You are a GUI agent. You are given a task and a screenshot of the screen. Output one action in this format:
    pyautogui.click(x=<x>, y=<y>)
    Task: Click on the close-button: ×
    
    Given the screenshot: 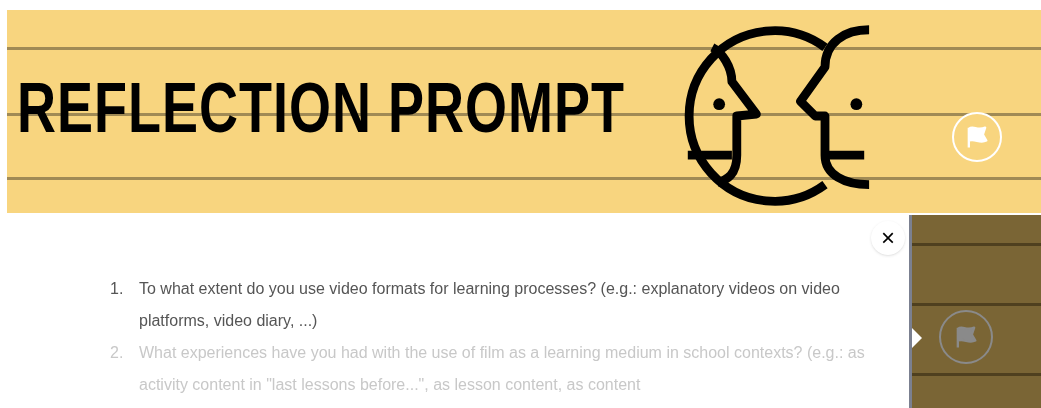 What is the action you would take?
    pyautogui.click(x=888, y=238)
    